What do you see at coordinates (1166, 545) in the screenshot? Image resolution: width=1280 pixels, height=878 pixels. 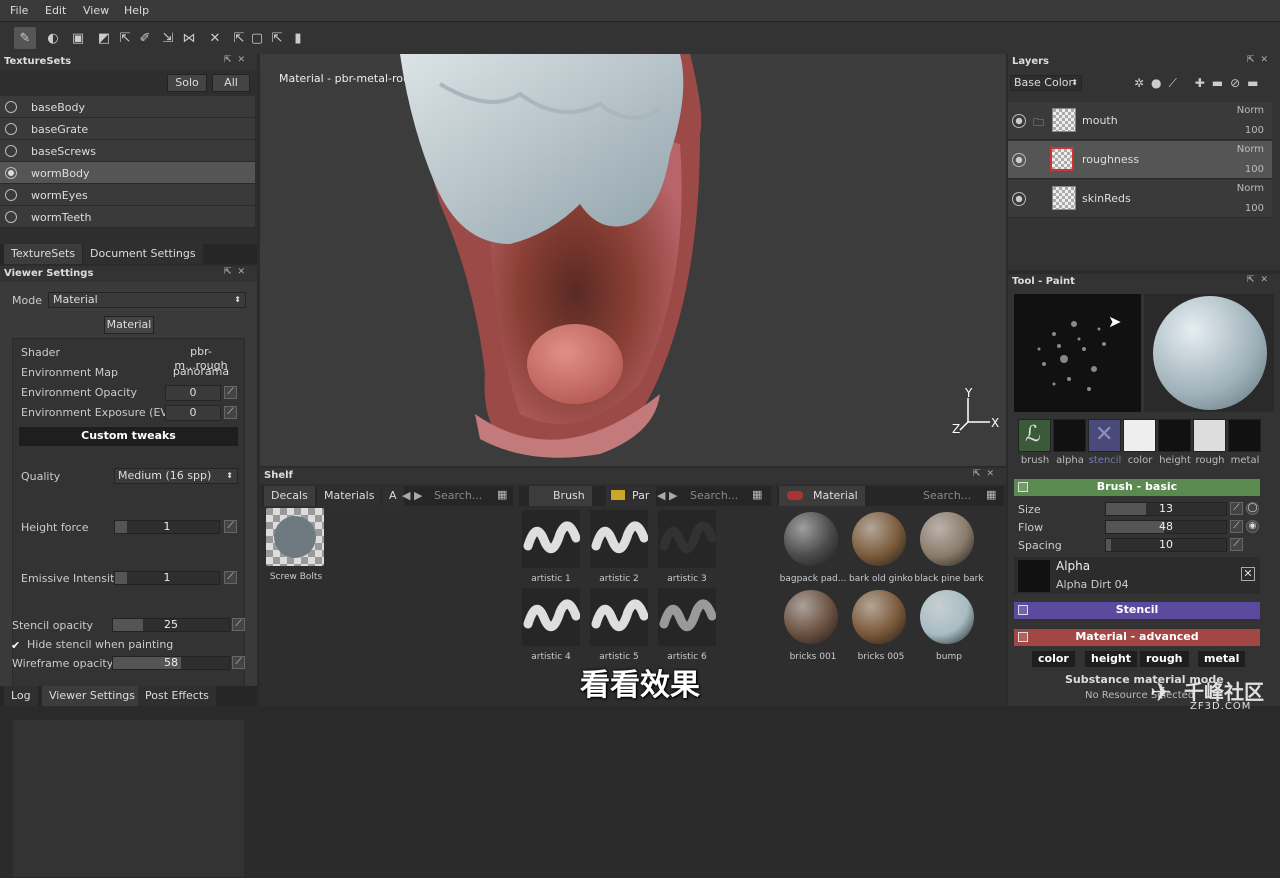 I see `spacing-slider: 10` at bounding box center [1166, 545].